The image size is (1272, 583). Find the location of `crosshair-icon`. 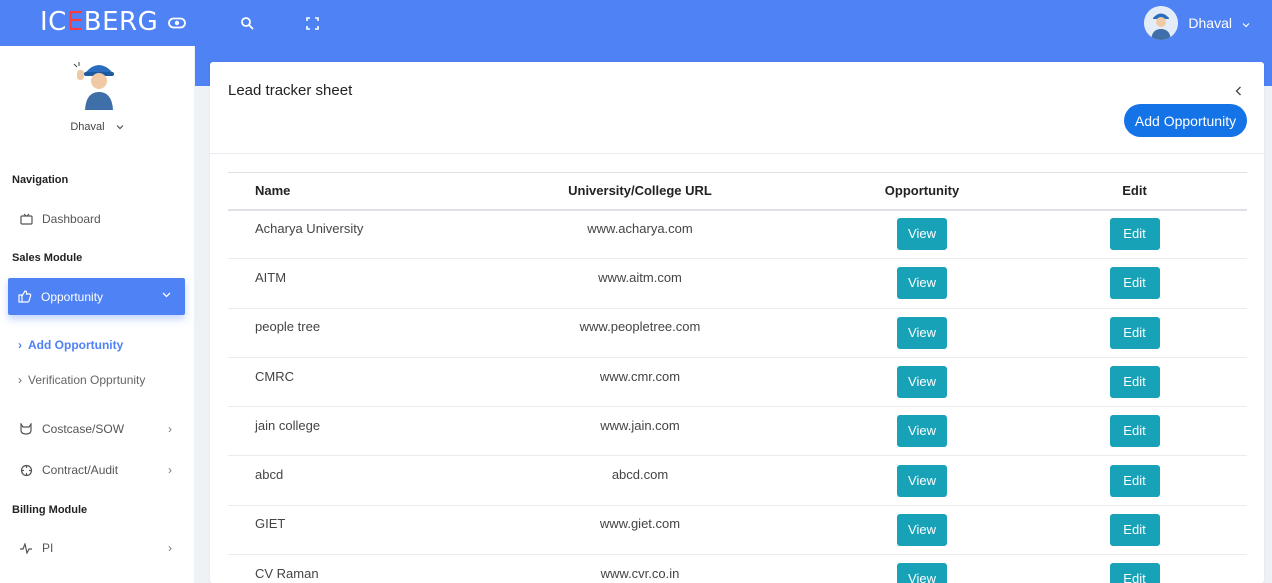

crosshair-icon is located at coordinates (26, 470).